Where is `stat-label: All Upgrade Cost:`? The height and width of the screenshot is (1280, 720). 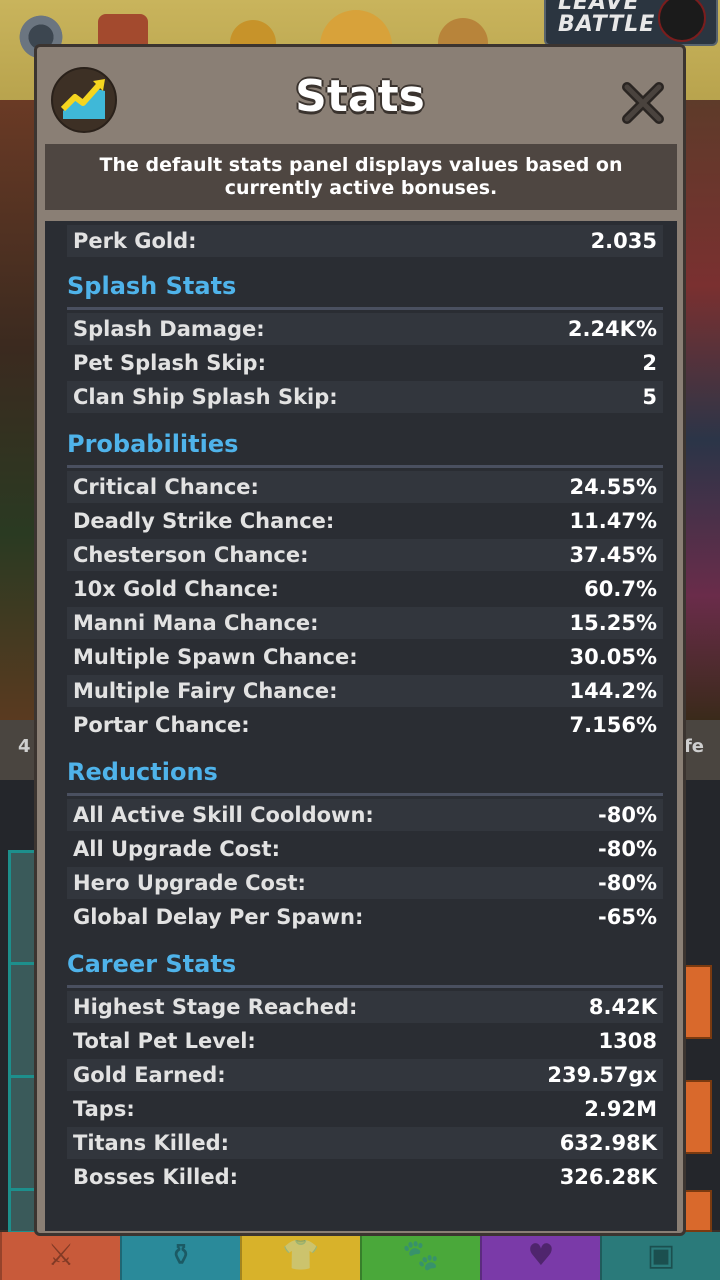
stat-label: All Upgrade Cost: is located at coordinates (176, 849).